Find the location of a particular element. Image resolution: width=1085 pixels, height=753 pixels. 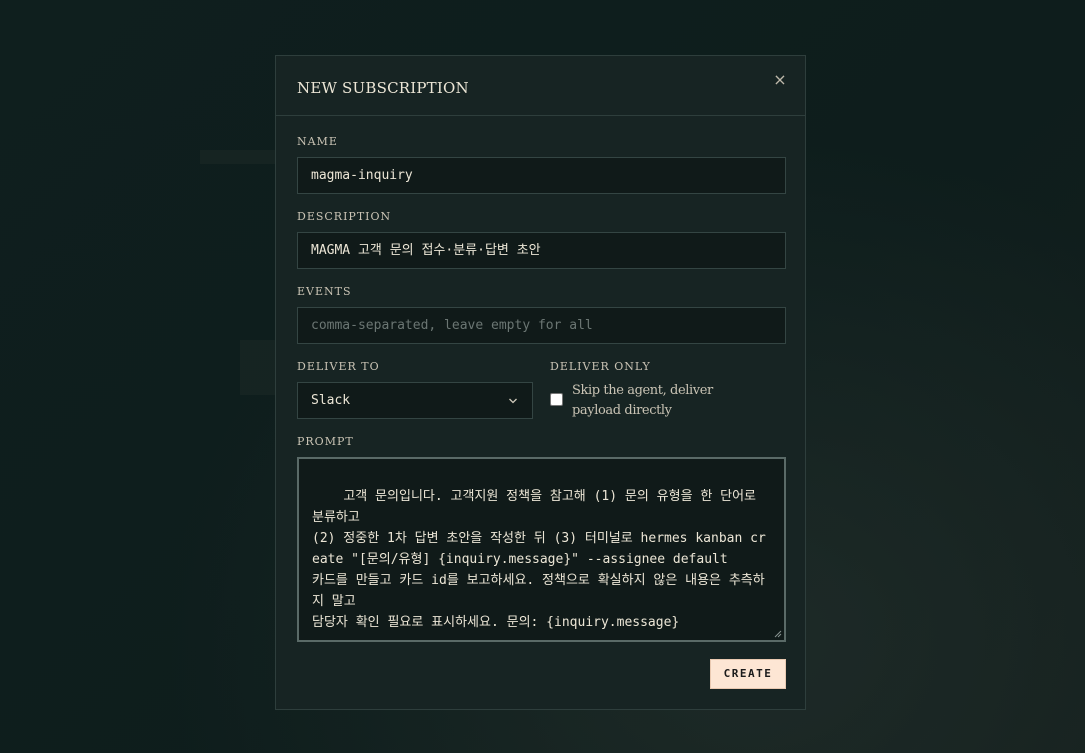

deliver-to-select: Slack is located at coordinates (415, 400).